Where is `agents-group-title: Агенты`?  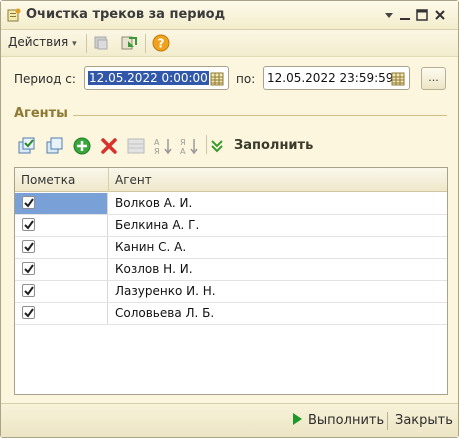 agents-group-title: Агенты is located at coordinates (41, 113).